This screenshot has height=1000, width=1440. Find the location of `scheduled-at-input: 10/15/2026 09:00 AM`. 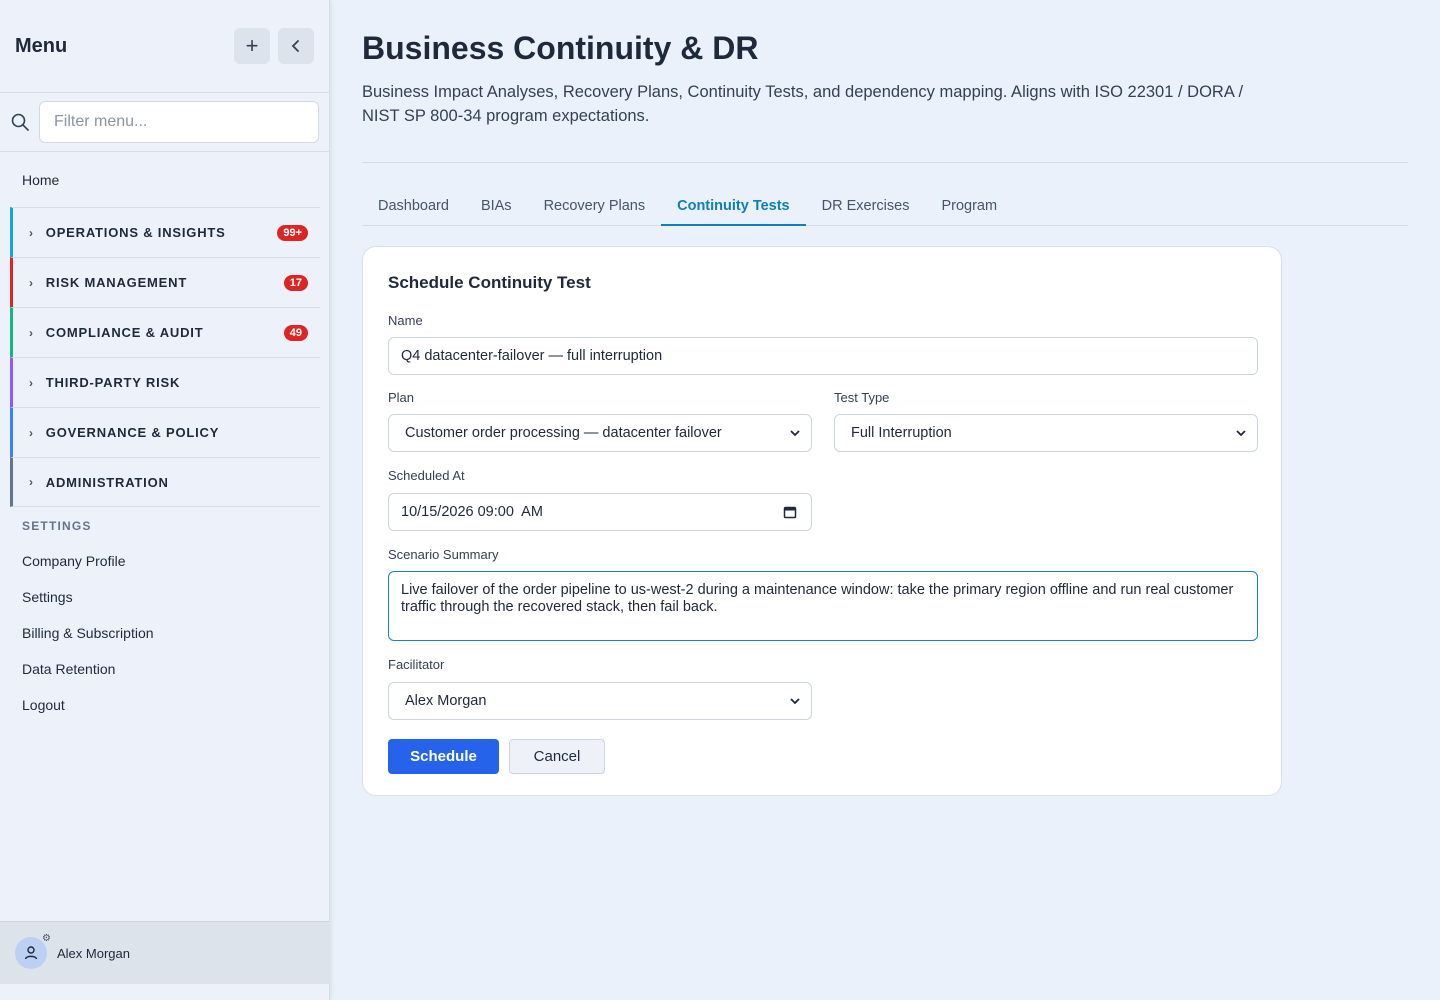

scheduled-at-input: 10/15/2026 09:00 AM is located at coordinates (600, 512).